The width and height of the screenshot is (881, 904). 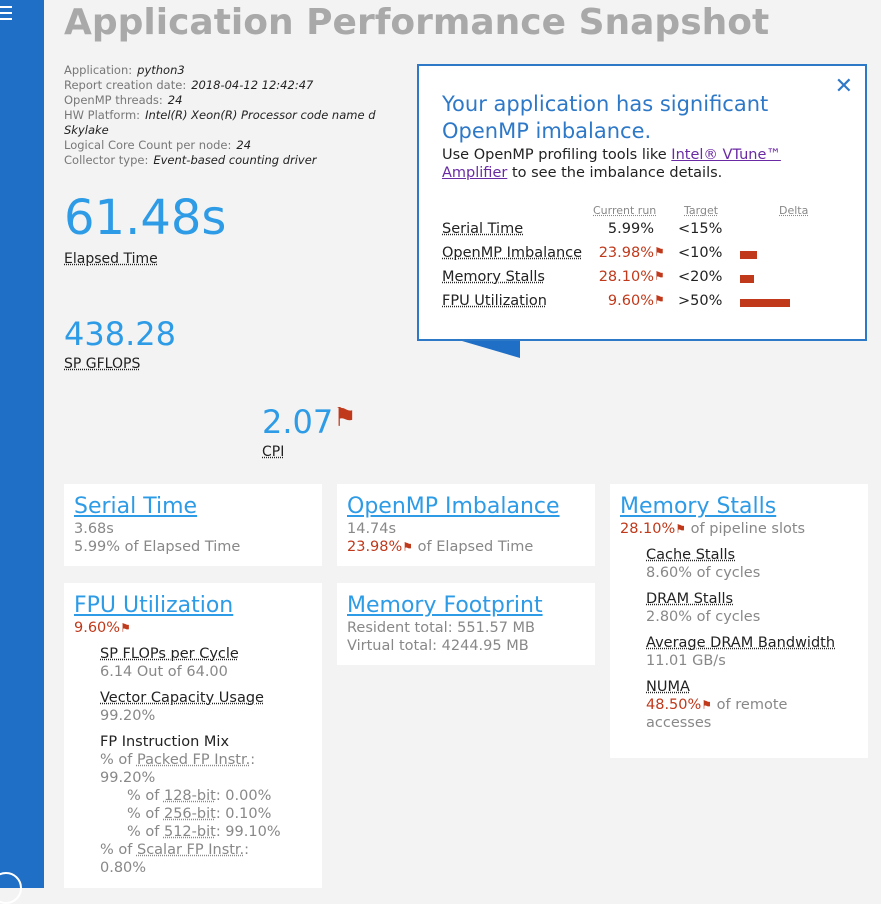 I want to click on openmp-imbalance-seconds: 14.74s, so click(x=372, y=529).